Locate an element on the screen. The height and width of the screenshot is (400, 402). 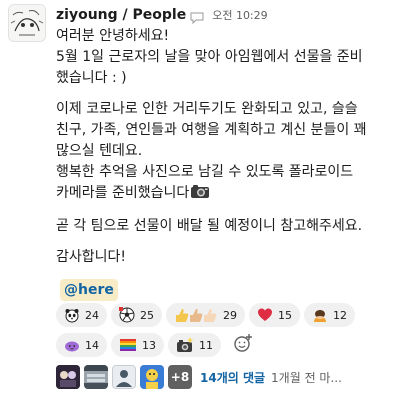
red-heart-icon is located at coordinates (265, 315).